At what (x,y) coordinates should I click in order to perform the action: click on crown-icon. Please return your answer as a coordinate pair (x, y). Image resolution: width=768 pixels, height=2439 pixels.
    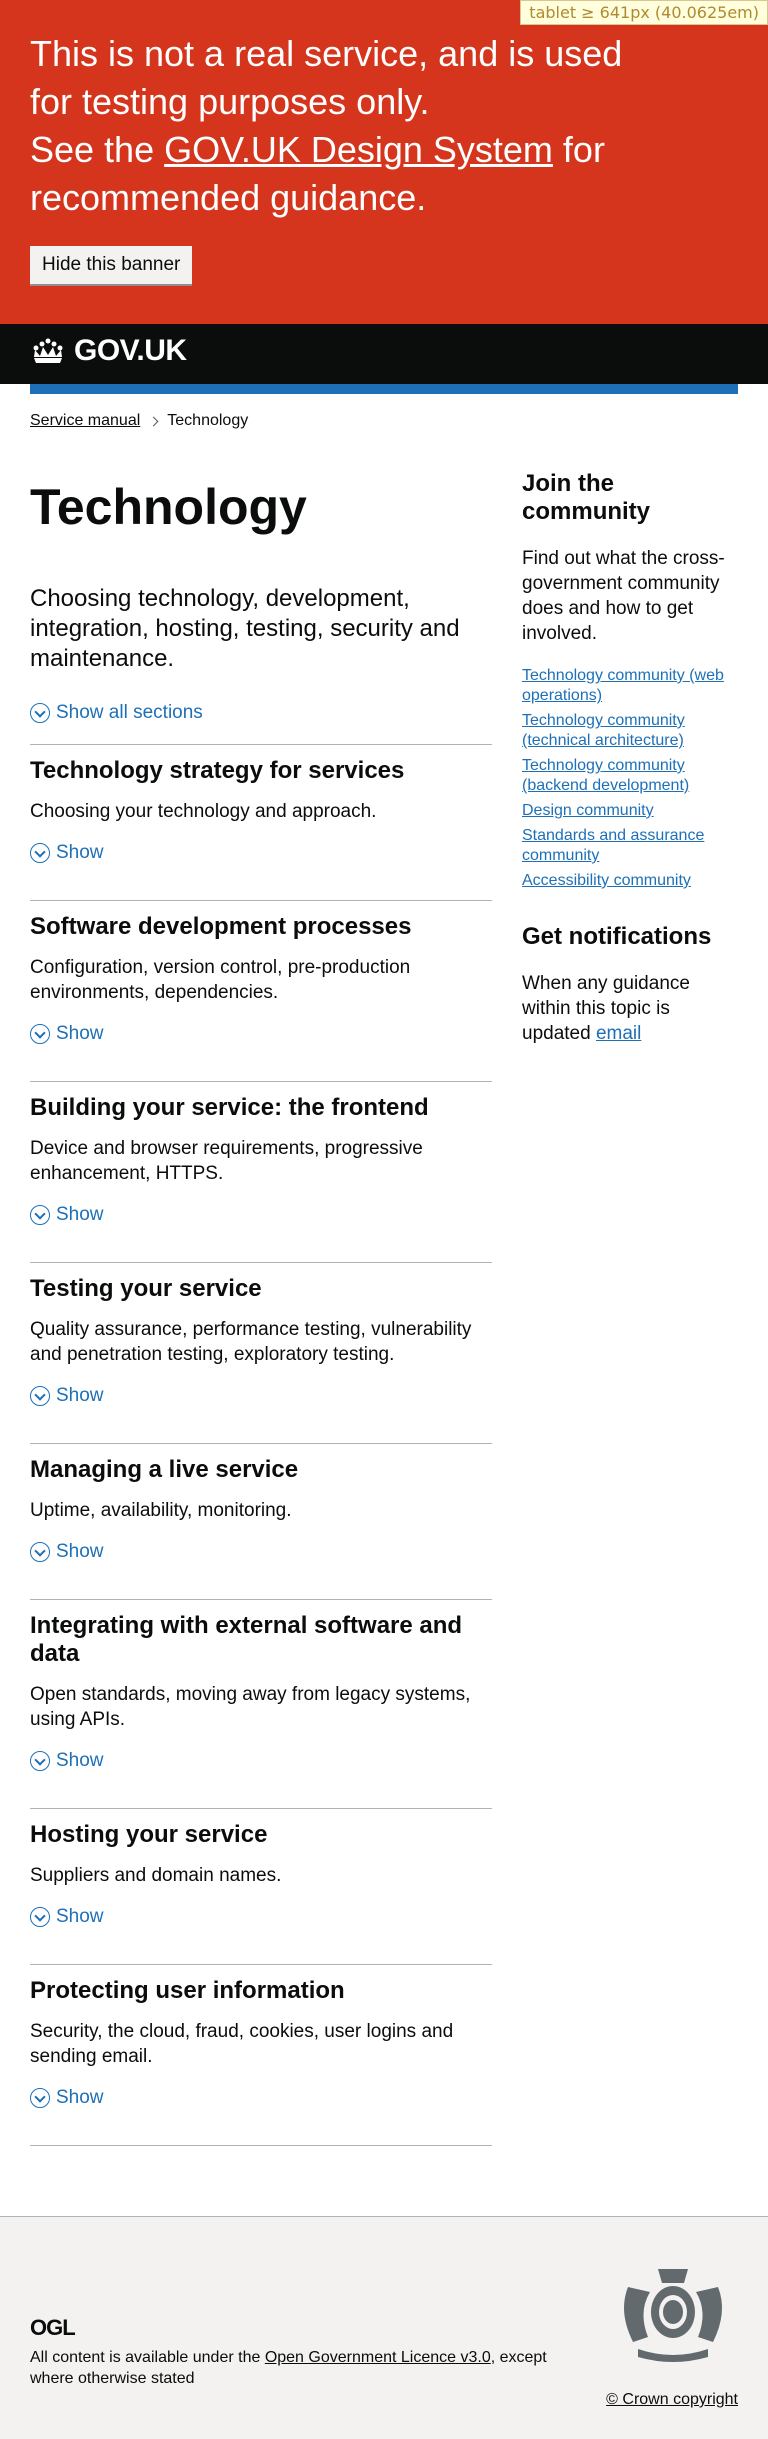
    Looking at the image, I should click on (48, 350).